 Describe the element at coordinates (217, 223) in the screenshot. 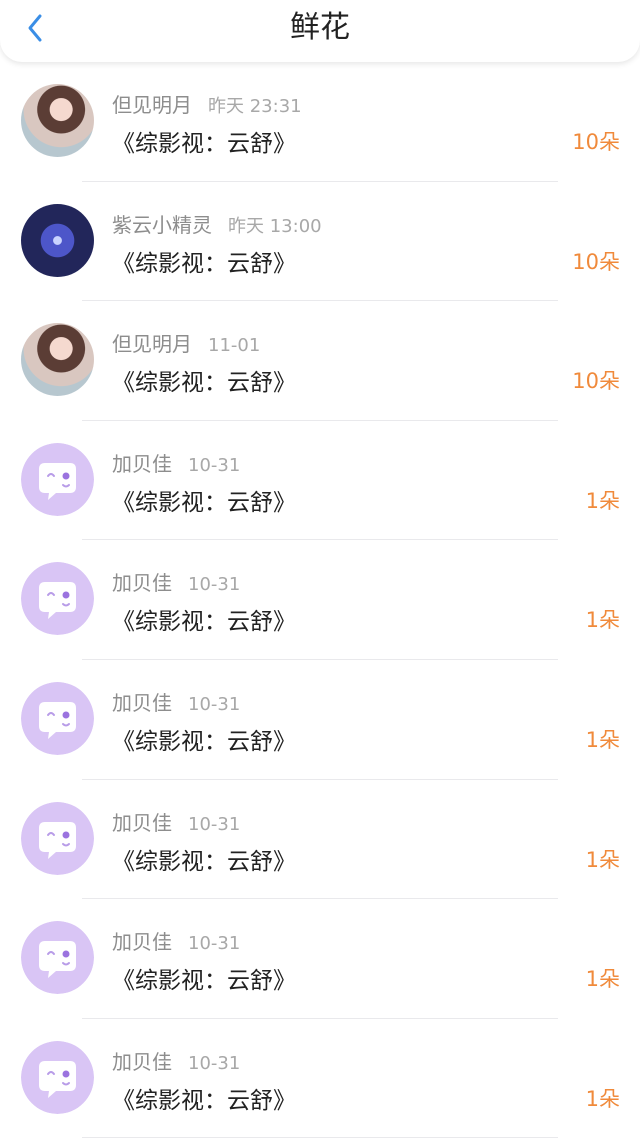

I see `sender-line: 紫云小精灵 昨天 13:00` at that location.